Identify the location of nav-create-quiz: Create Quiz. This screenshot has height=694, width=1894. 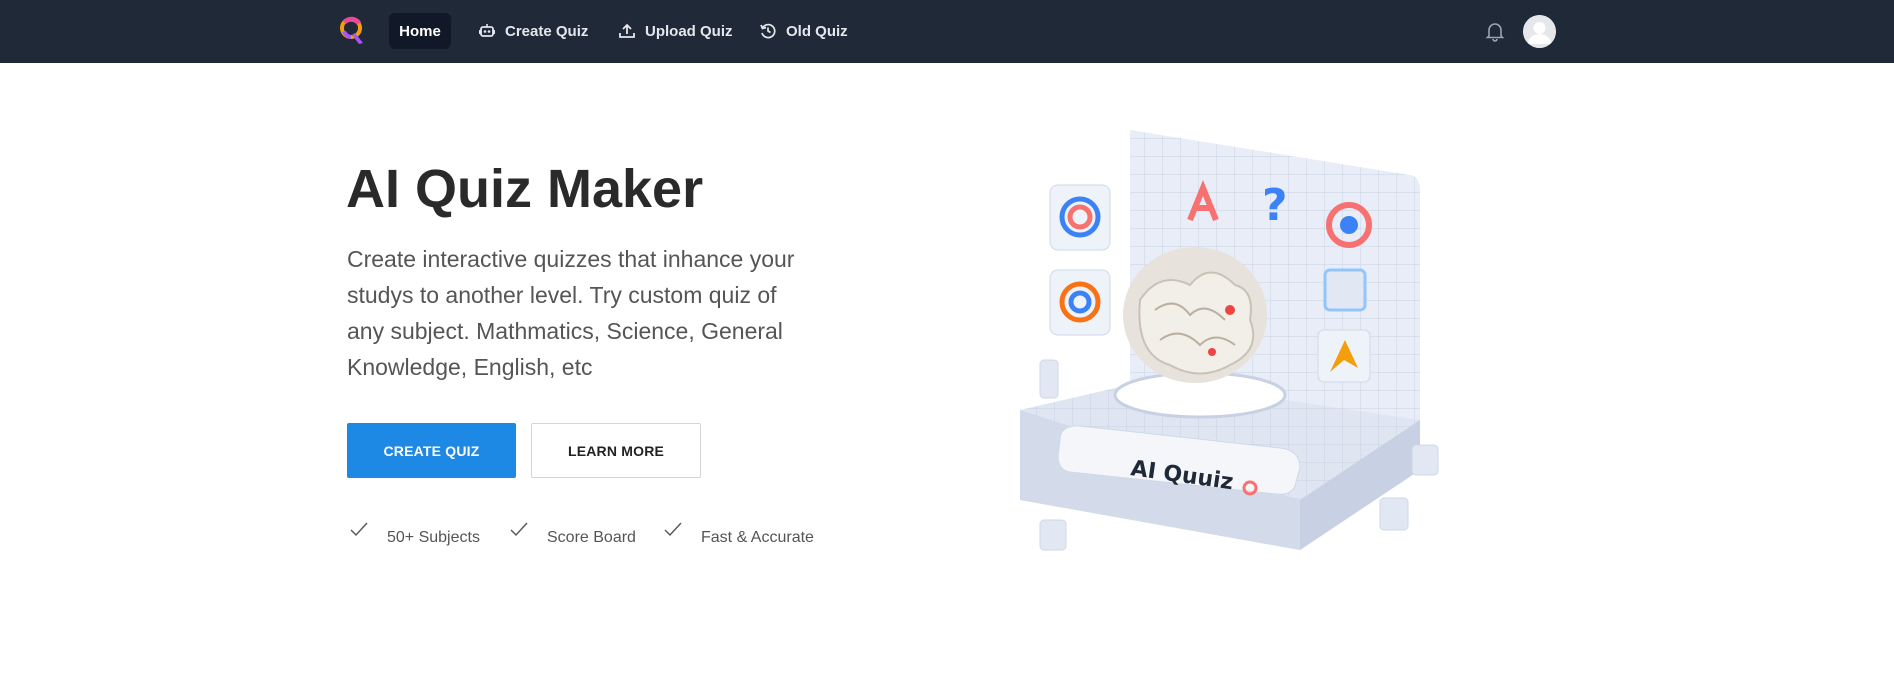
(533, 31).